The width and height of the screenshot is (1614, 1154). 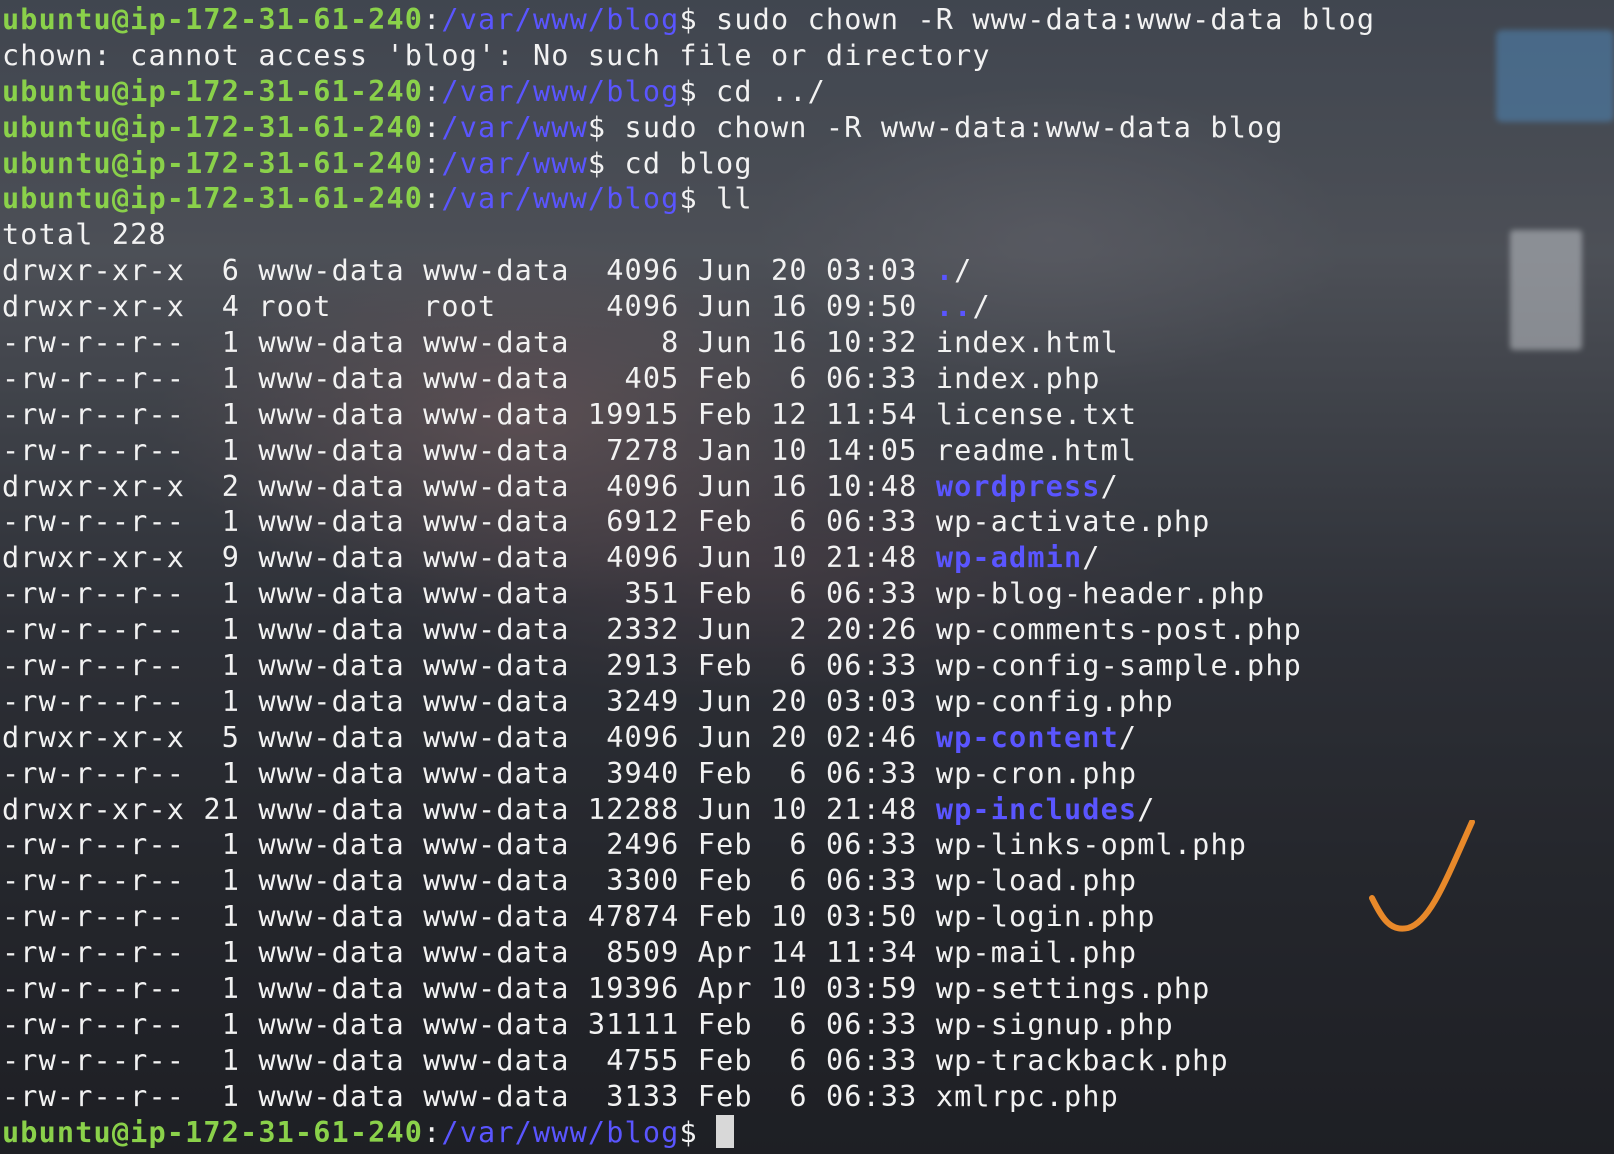 What do you see at coordinates (808, 1132) in the screenshot?
I see `current-prompt-line: ubuntu@ip-172-31-61-240:/var/www/blog$` at bounding box center [808, 1132].